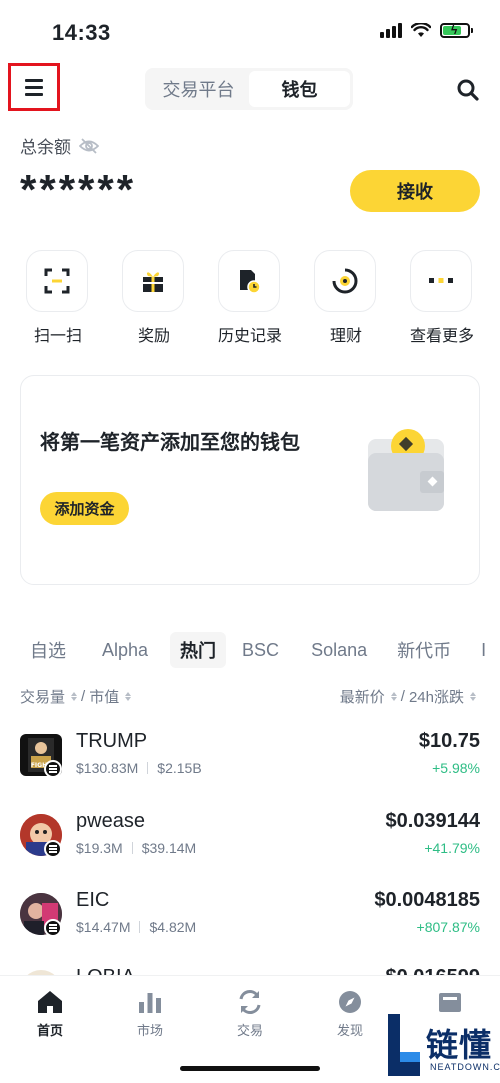  What do you see at coordinates (299, 89) in the screenshot?
I see `tab-wallet: 钱包` at bounding box center [299, 89].